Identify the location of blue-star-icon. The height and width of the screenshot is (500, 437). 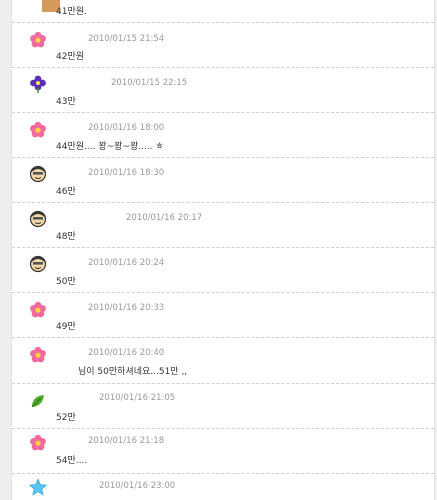
(38, 487).